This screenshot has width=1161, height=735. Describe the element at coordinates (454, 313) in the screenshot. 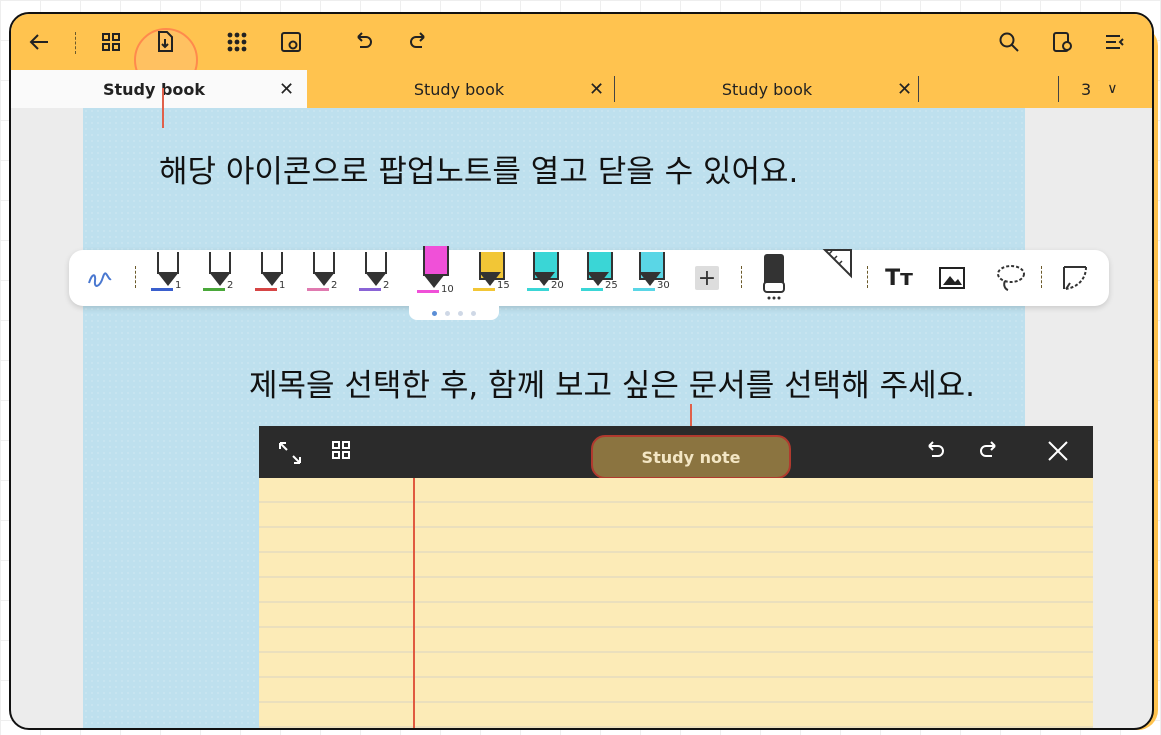

I see `toolbar-page-indicator` at that location.